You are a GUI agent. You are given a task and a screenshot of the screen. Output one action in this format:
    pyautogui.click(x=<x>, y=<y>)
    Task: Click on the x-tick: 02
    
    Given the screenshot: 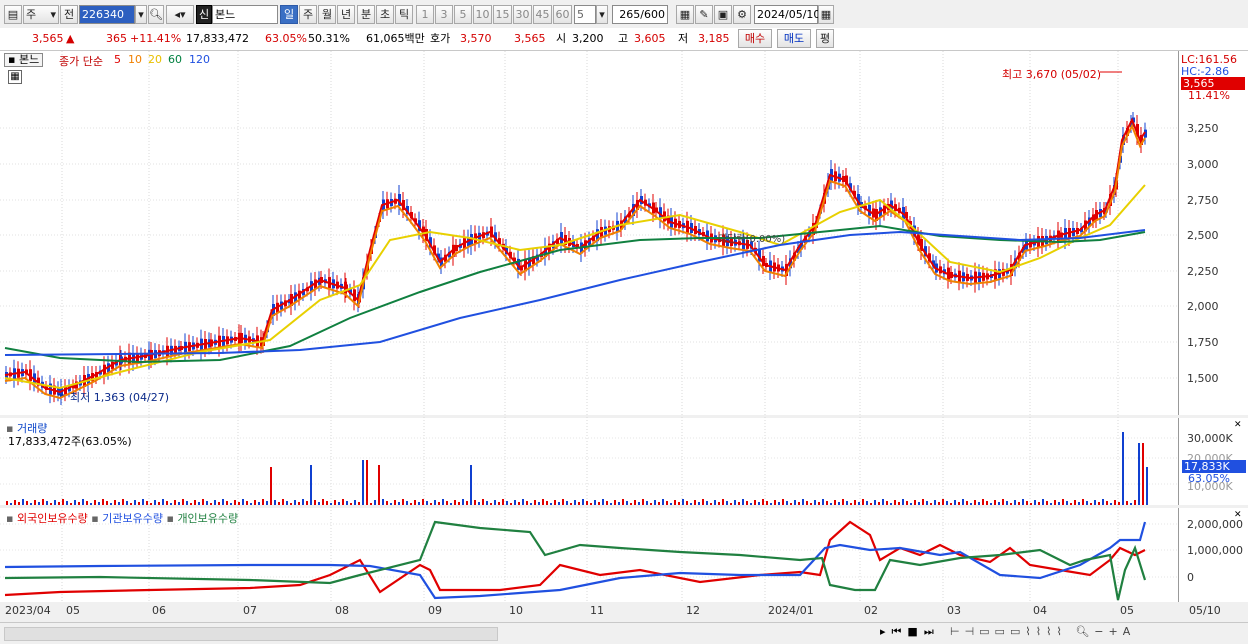 What is the action you would take?
    pyautogui.click(x=871, y=610)
    